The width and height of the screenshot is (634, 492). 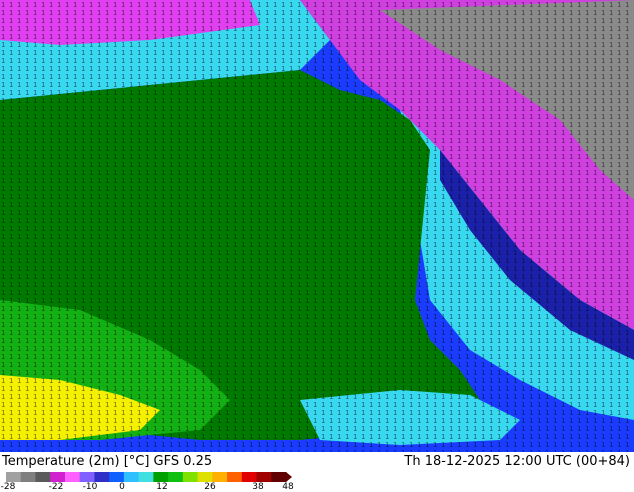 I want to click on colorbar-arrow, so click(x=289, y=477).